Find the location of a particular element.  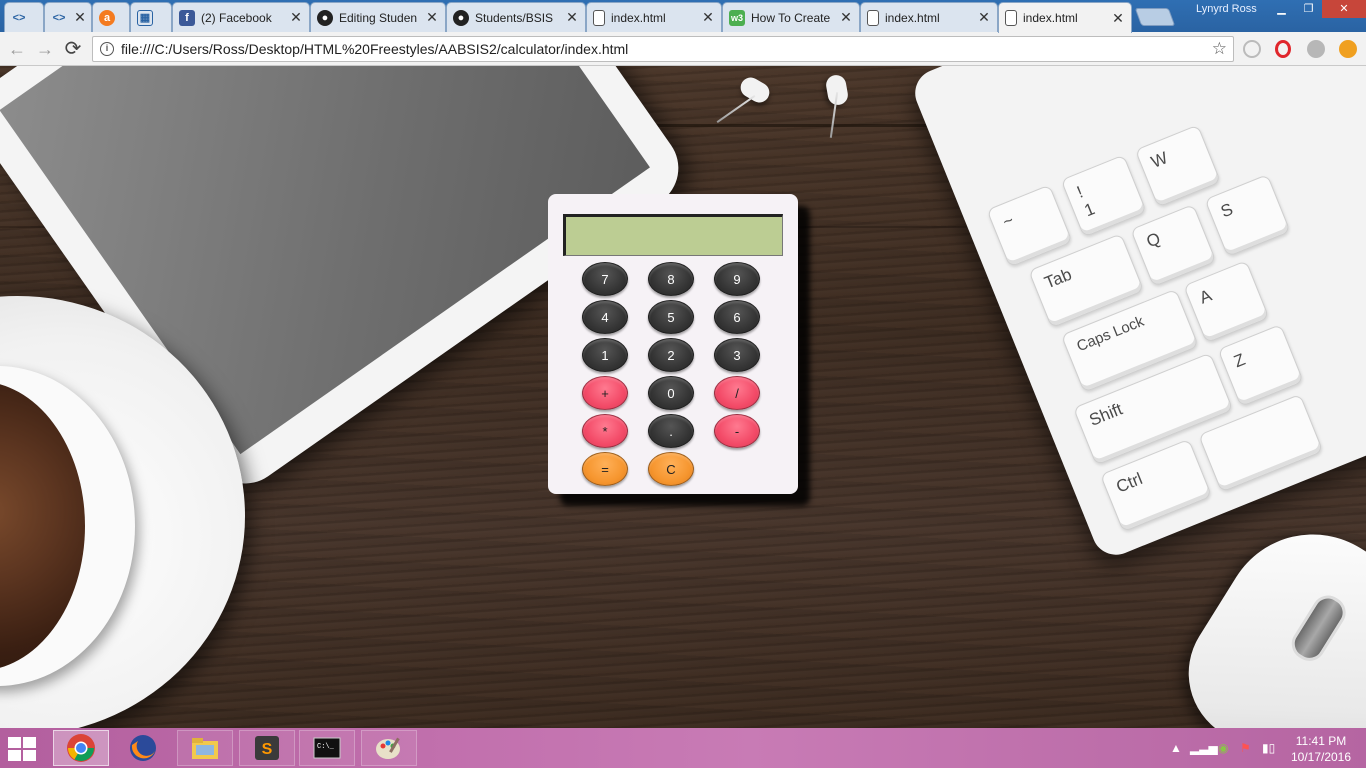

tab-title: (2) Facebook is located at coordinates (236, 17).